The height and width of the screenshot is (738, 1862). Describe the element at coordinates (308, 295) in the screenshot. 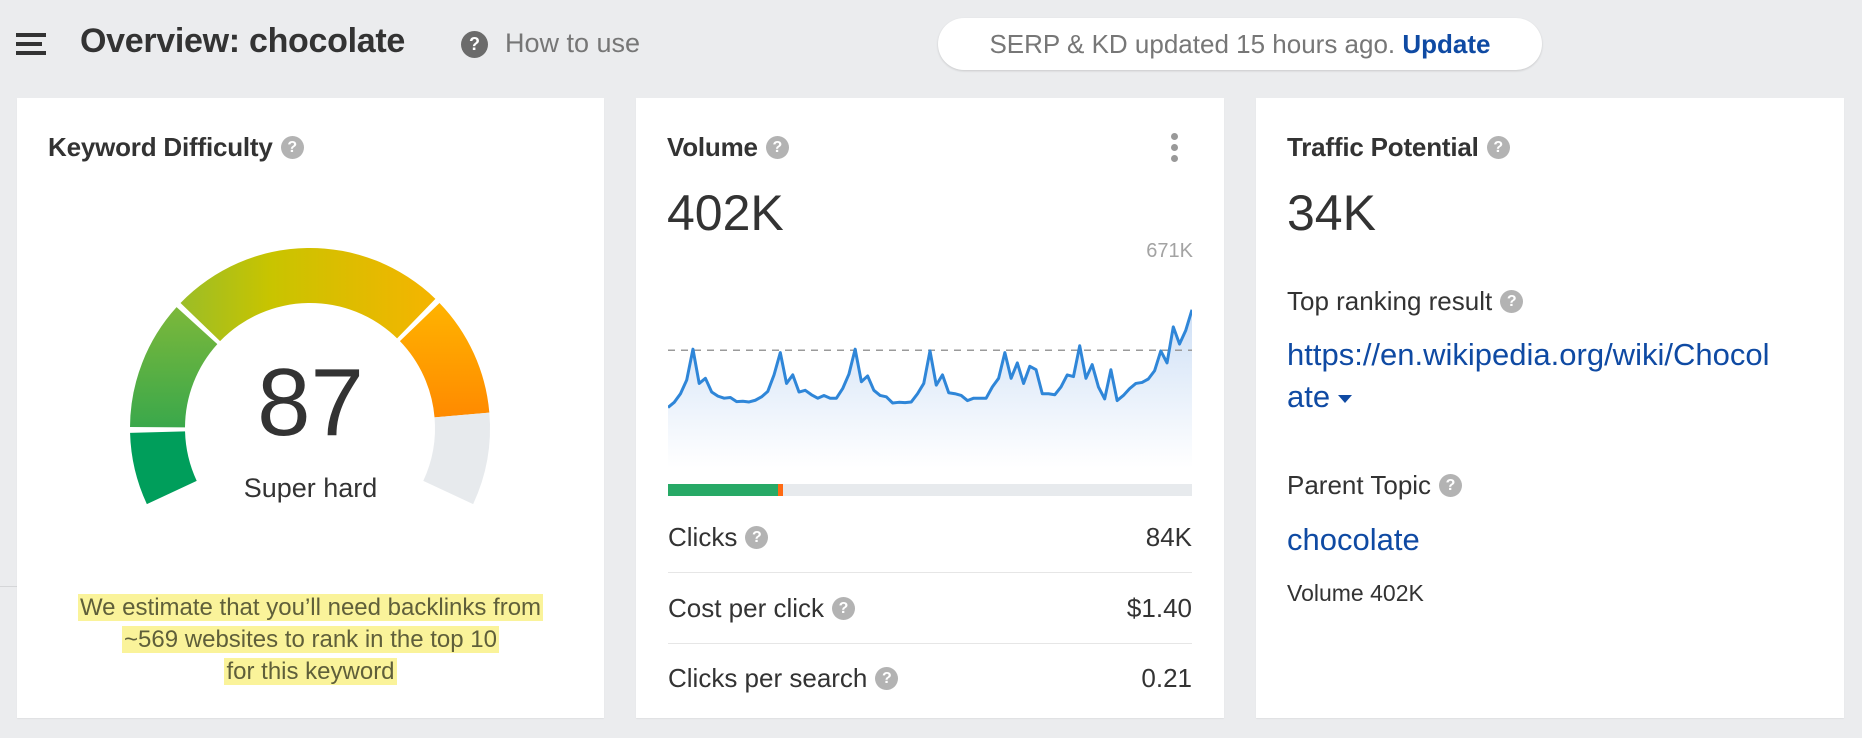

I see `gauge-segment-hard` at that location.